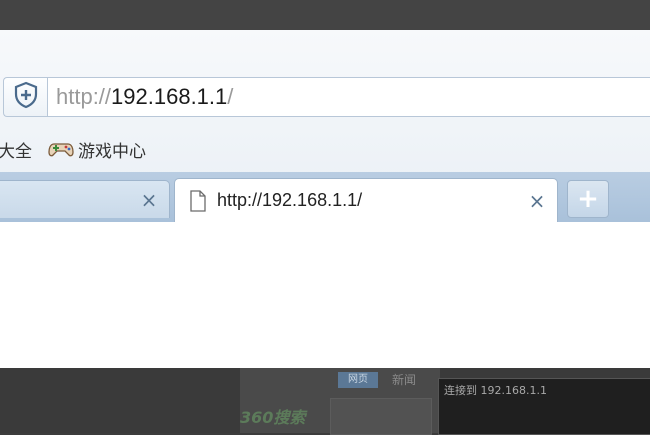  Describe the element at coordinates (348, 97) in the screenshot. I see `address-bar: http://192.168.1.1/` at that location.